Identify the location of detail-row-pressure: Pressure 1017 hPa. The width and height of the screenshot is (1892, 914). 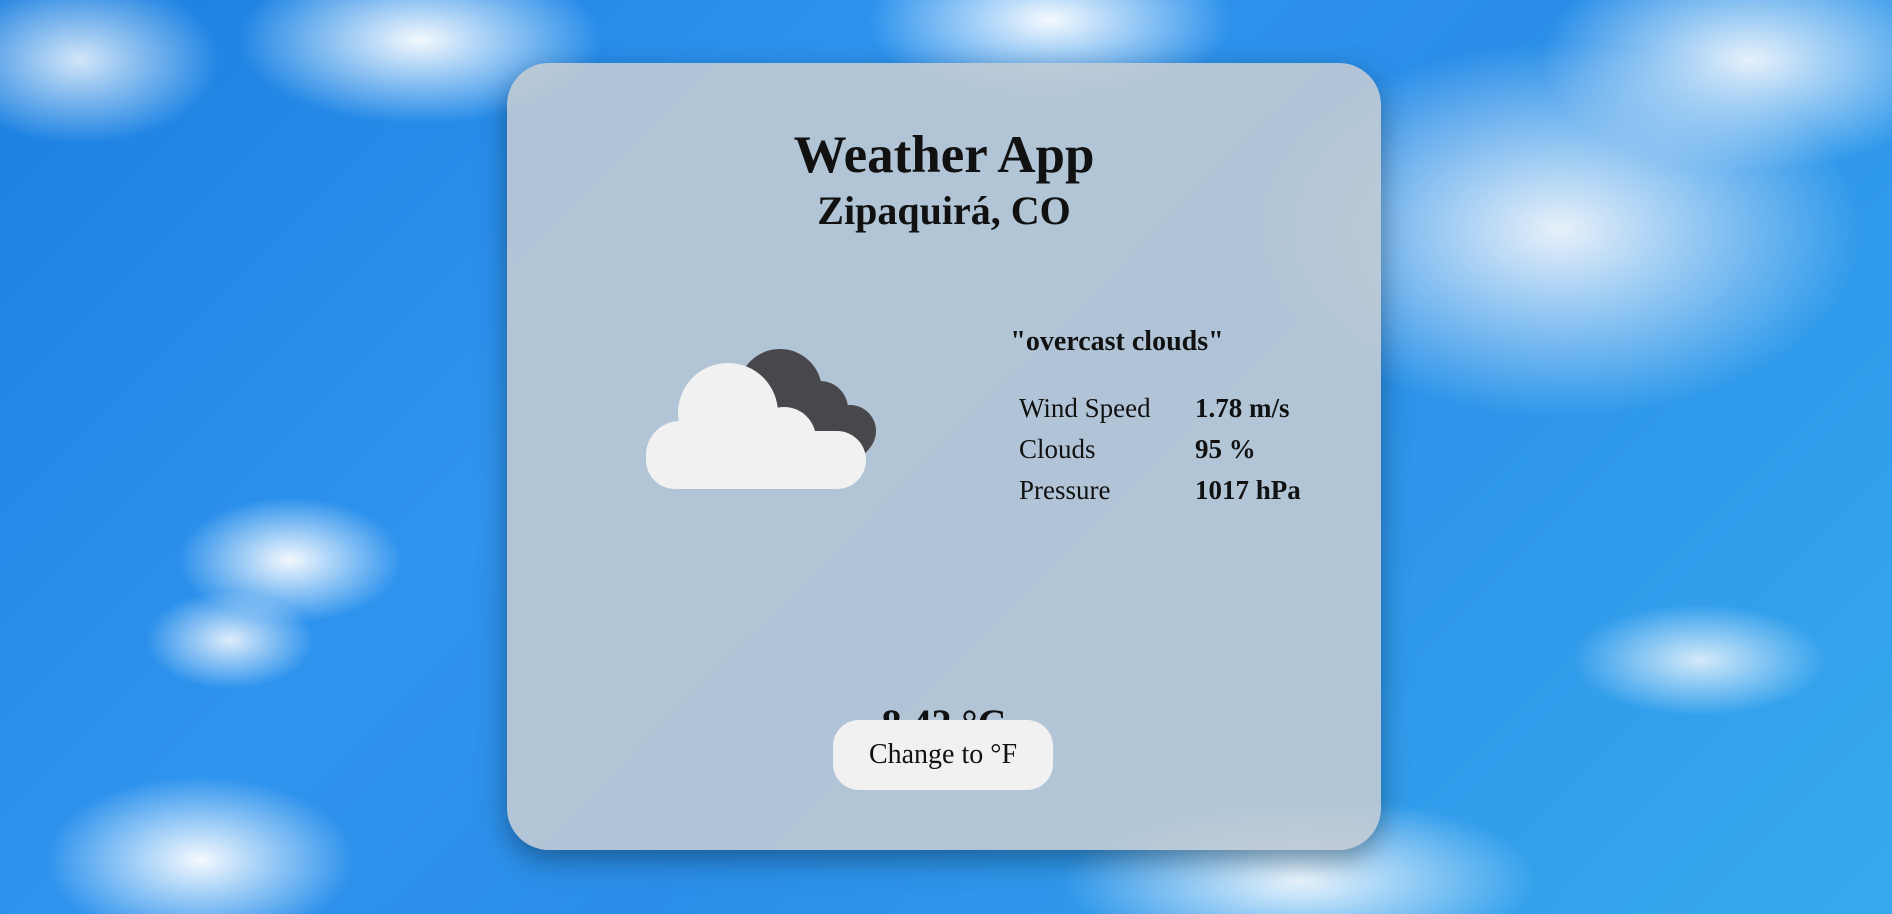
(1160, 490).